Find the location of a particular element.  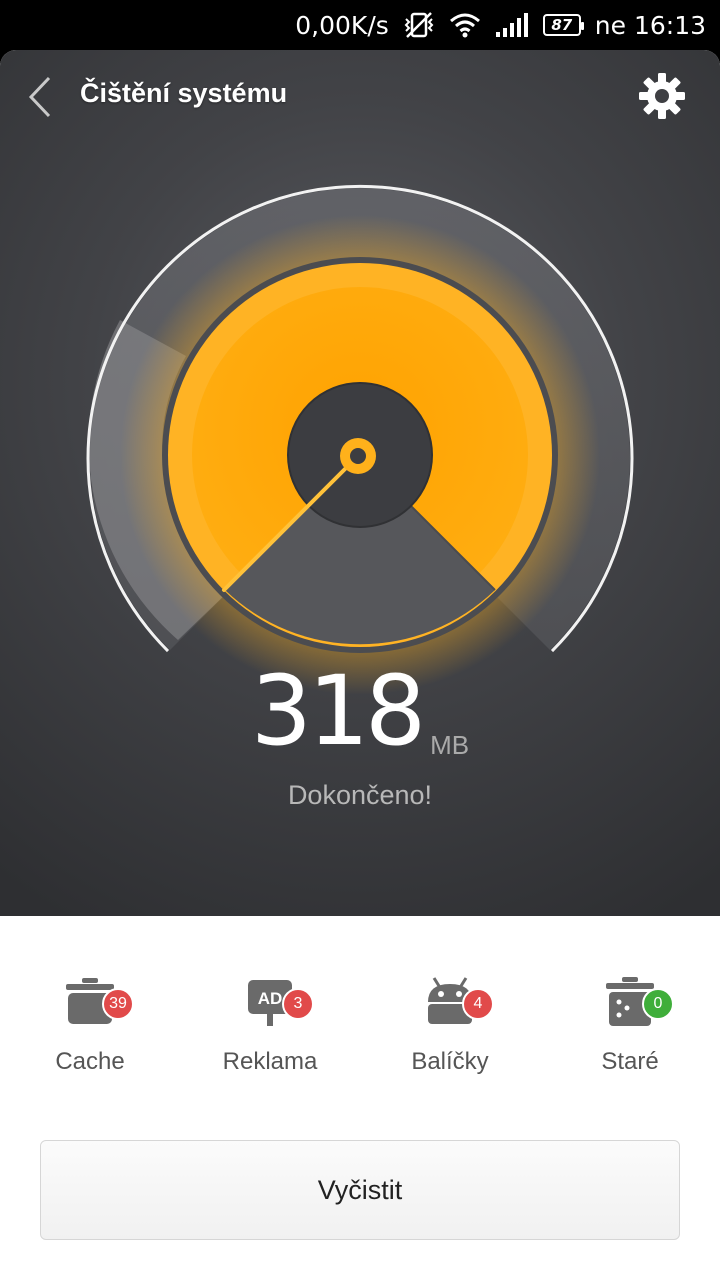

category-residual: 0 Staré is located at coordinates (630, 1025).